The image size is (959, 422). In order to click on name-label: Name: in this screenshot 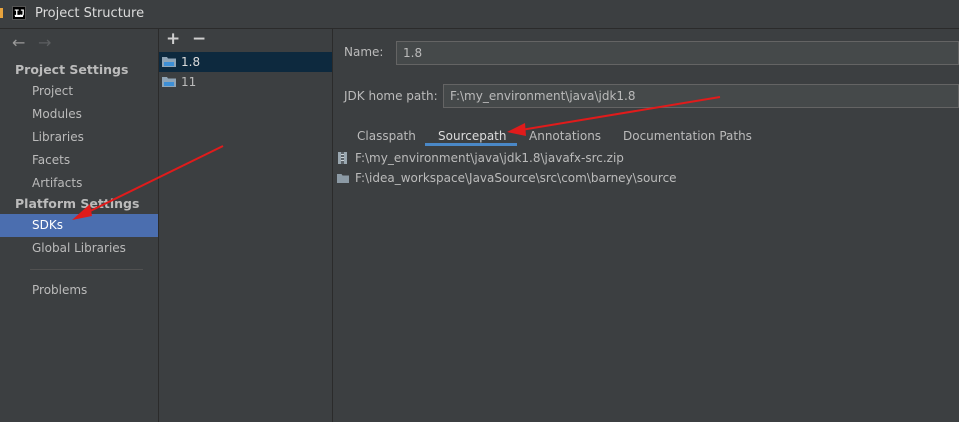, I will do `click(364, 52)`.